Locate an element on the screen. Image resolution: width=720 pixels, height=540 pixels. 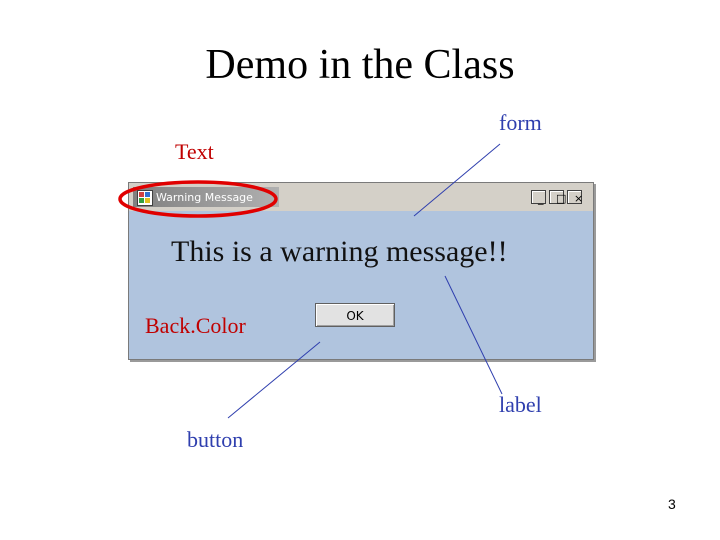
callout-text: Text is located at coordinates (194, 151).